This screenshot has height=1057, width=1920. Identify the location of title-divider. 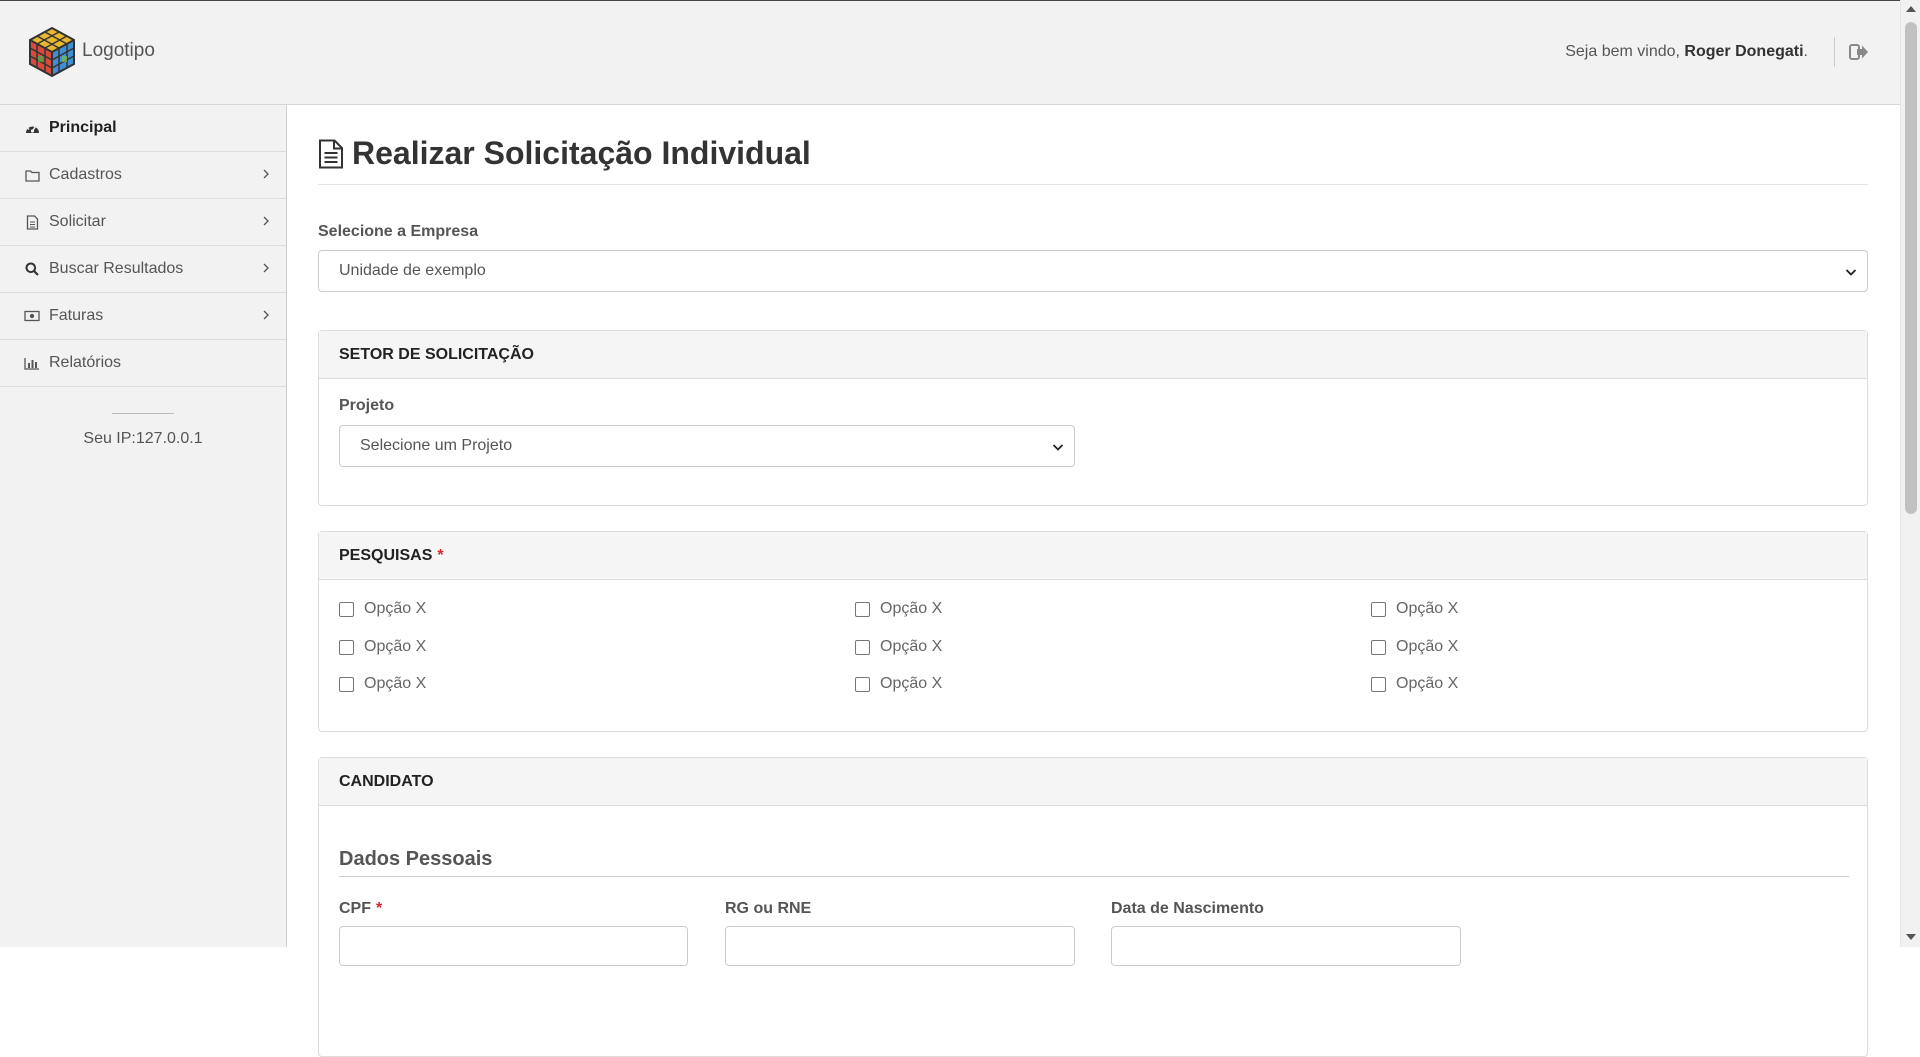
(1093, 184).